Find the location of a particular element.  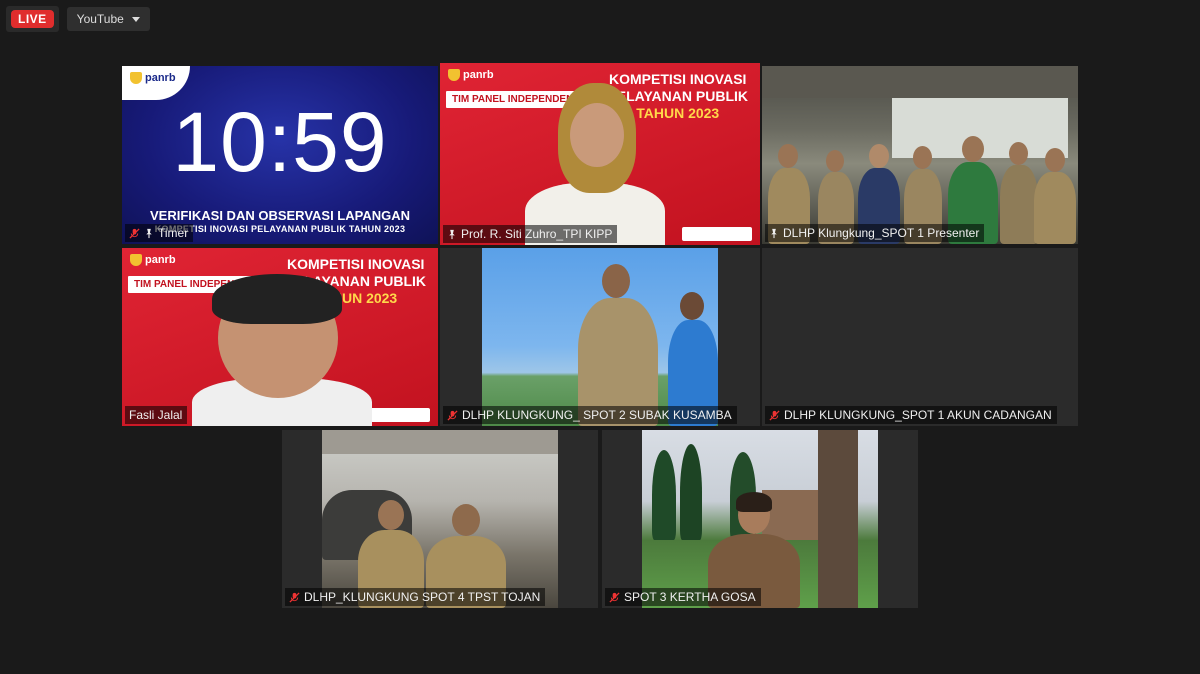

participant-label: Timer is located at coordinates (159, 233).